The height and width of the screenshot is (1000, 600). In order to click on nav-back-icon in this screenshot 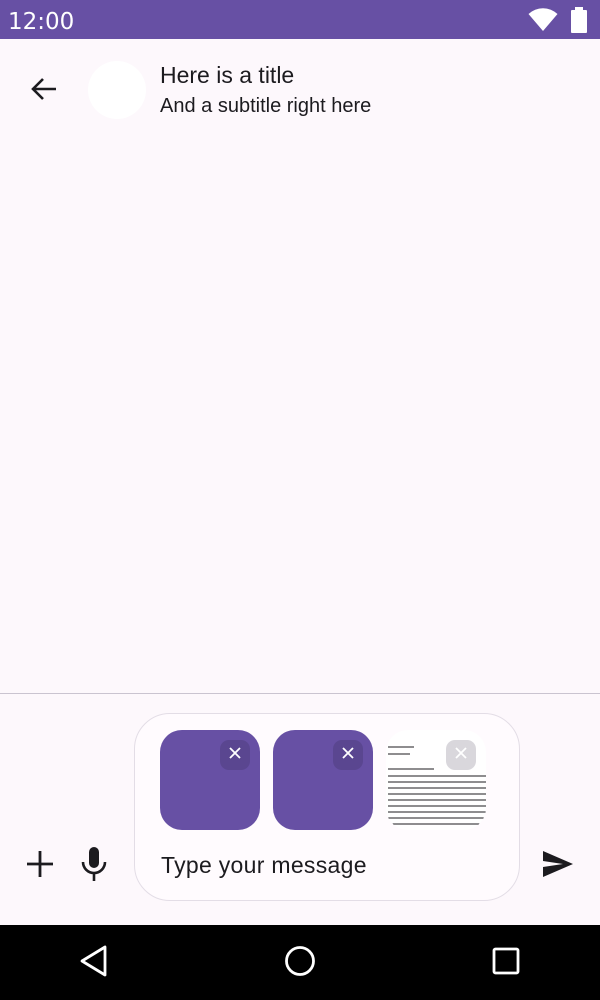, I will do `click(94, 963)`.